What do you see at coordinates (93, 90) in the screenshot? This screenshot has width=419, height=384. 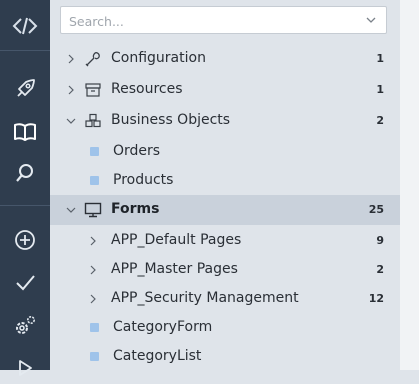 I see `archive-box-icon` at bounding box center [93, 90].